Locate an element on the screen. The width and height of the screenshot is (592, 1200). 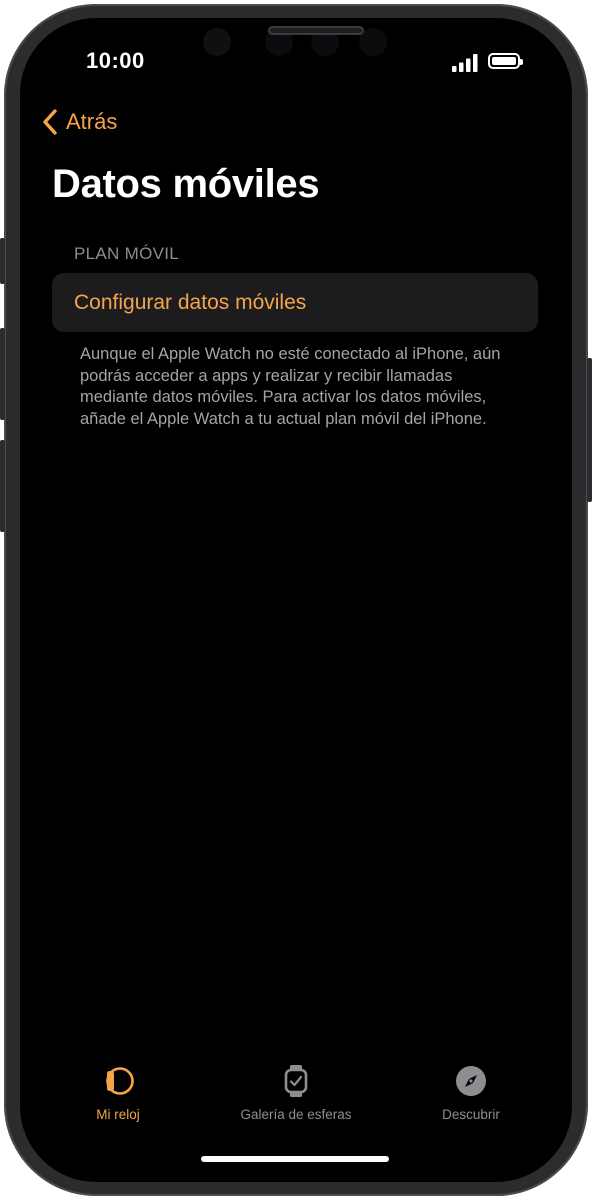
volume-down-button is located at coordinates (2, 486).